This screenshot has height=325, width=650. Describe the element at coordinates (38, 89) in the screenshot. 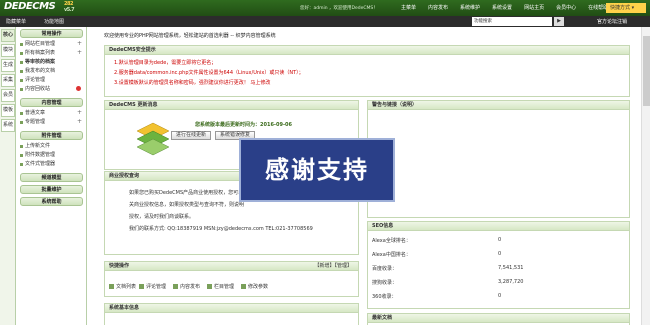

I see `menu-item-label: 内容回收站` at that location.